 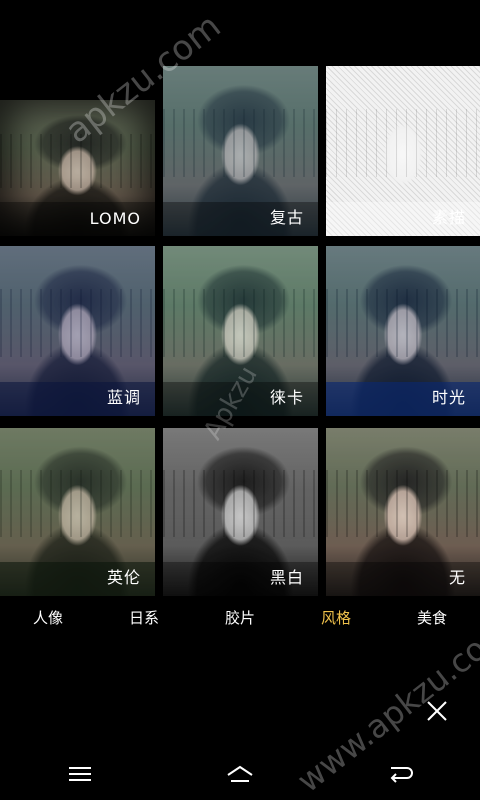 What do you see at coordinates (115, 218) in the screenshot?
I see `filter-label: LOMO` at bounding box center [115, 218].